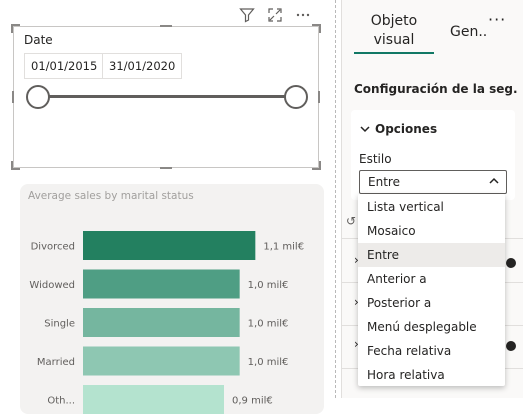 This screenshot has height=414, width=523. What do you see at coordinates (431, 255) in the screenshot?
I see `dropdown-option: Entre` at bounding box center [431, 255].